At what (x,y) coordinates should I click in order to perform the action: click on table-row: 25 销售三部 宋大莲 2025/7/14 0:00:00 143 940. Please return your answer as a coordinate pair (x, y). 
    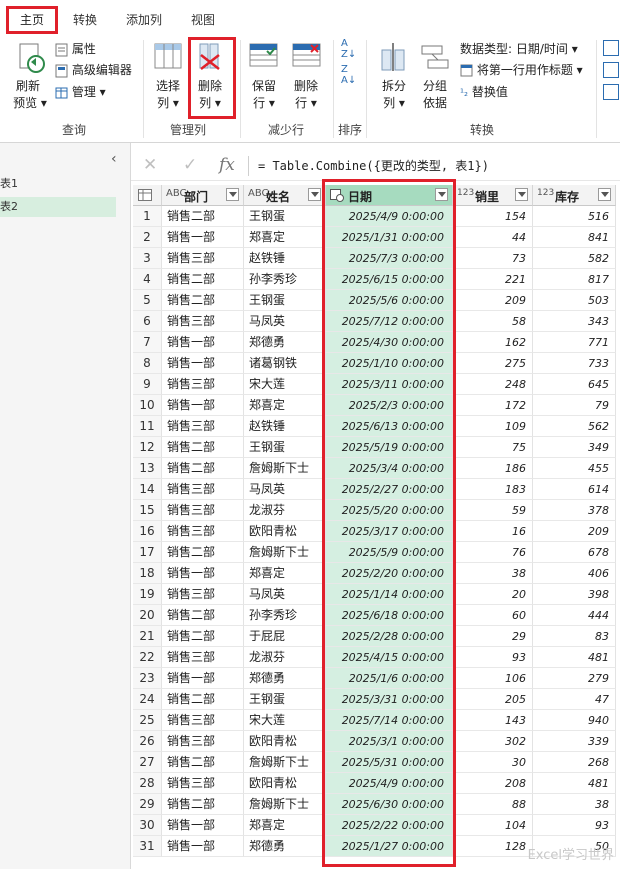
    Looking at the image, I should click on (376, 720).